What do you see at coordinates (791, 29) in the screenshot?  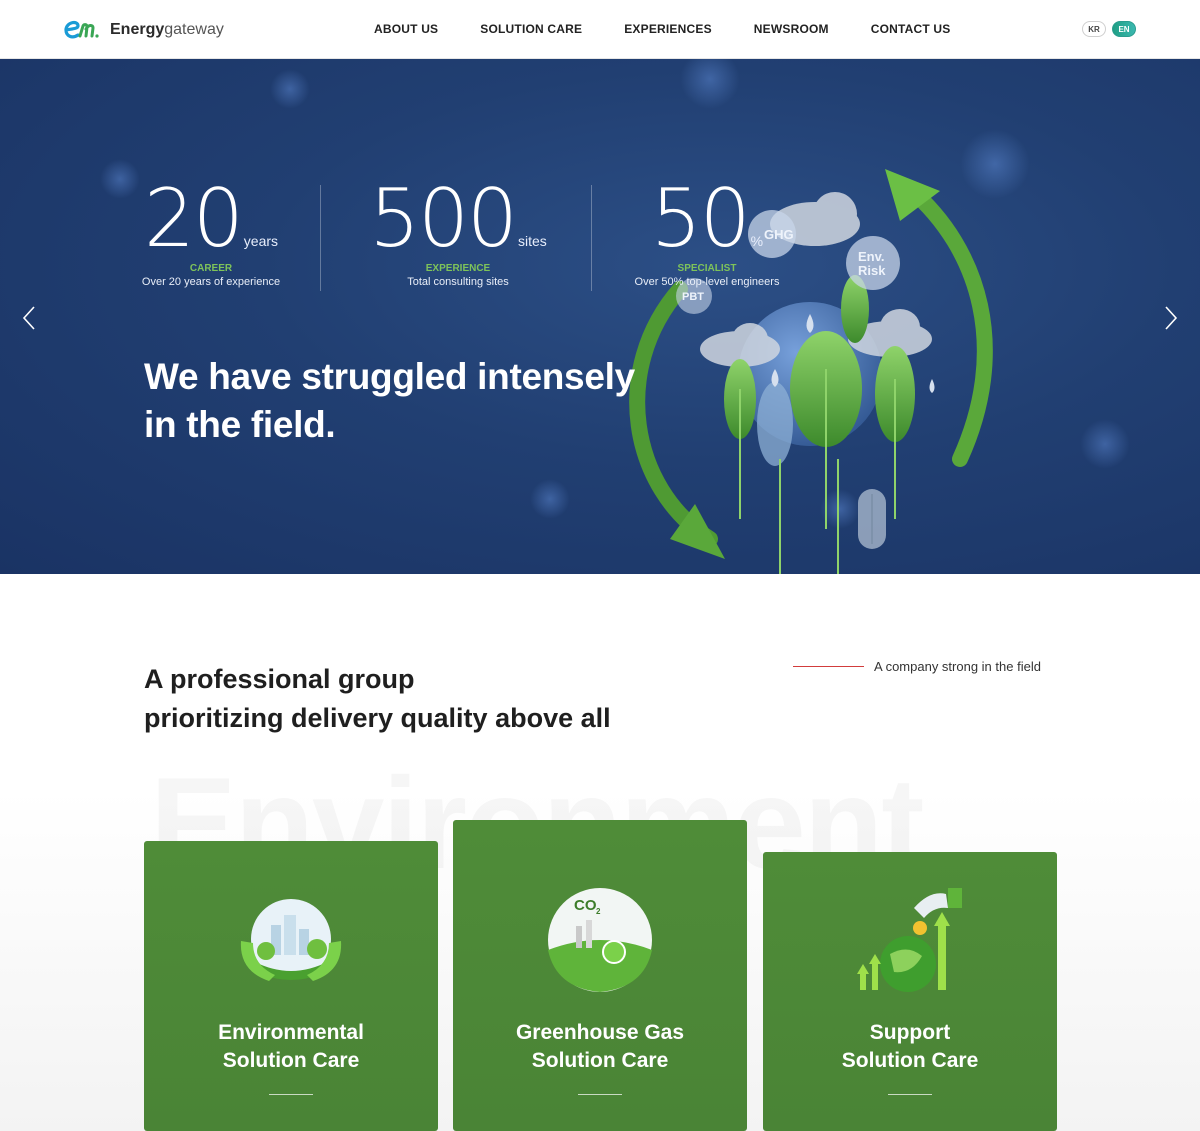 I see `nav-newsroom: NEWSROOM` at bounding box center [791, 29].